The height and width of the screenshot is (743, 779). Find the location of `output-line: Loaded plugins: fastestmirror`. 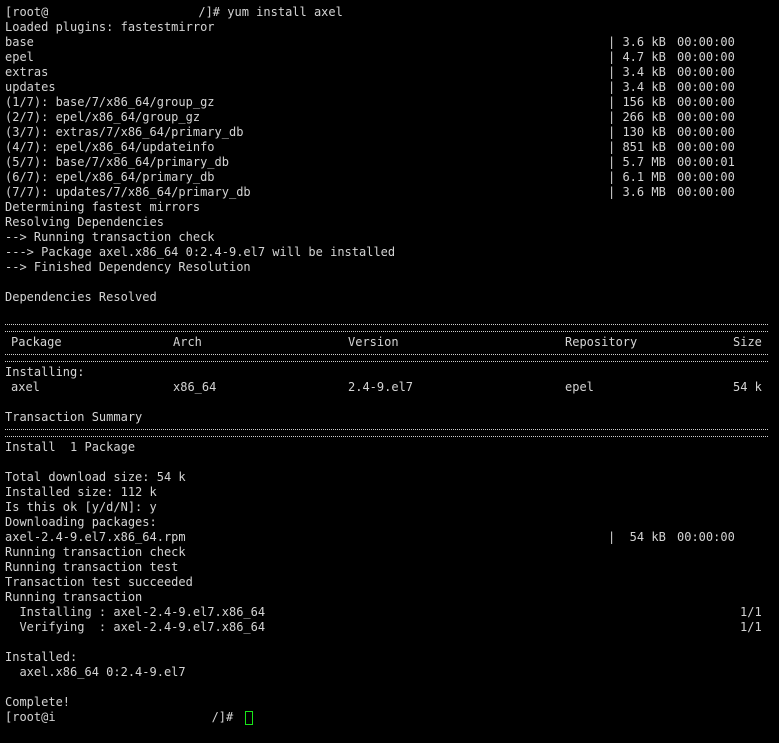

output-line: Loaded plugins: fastestmirror is located at coordinates (110, 27).